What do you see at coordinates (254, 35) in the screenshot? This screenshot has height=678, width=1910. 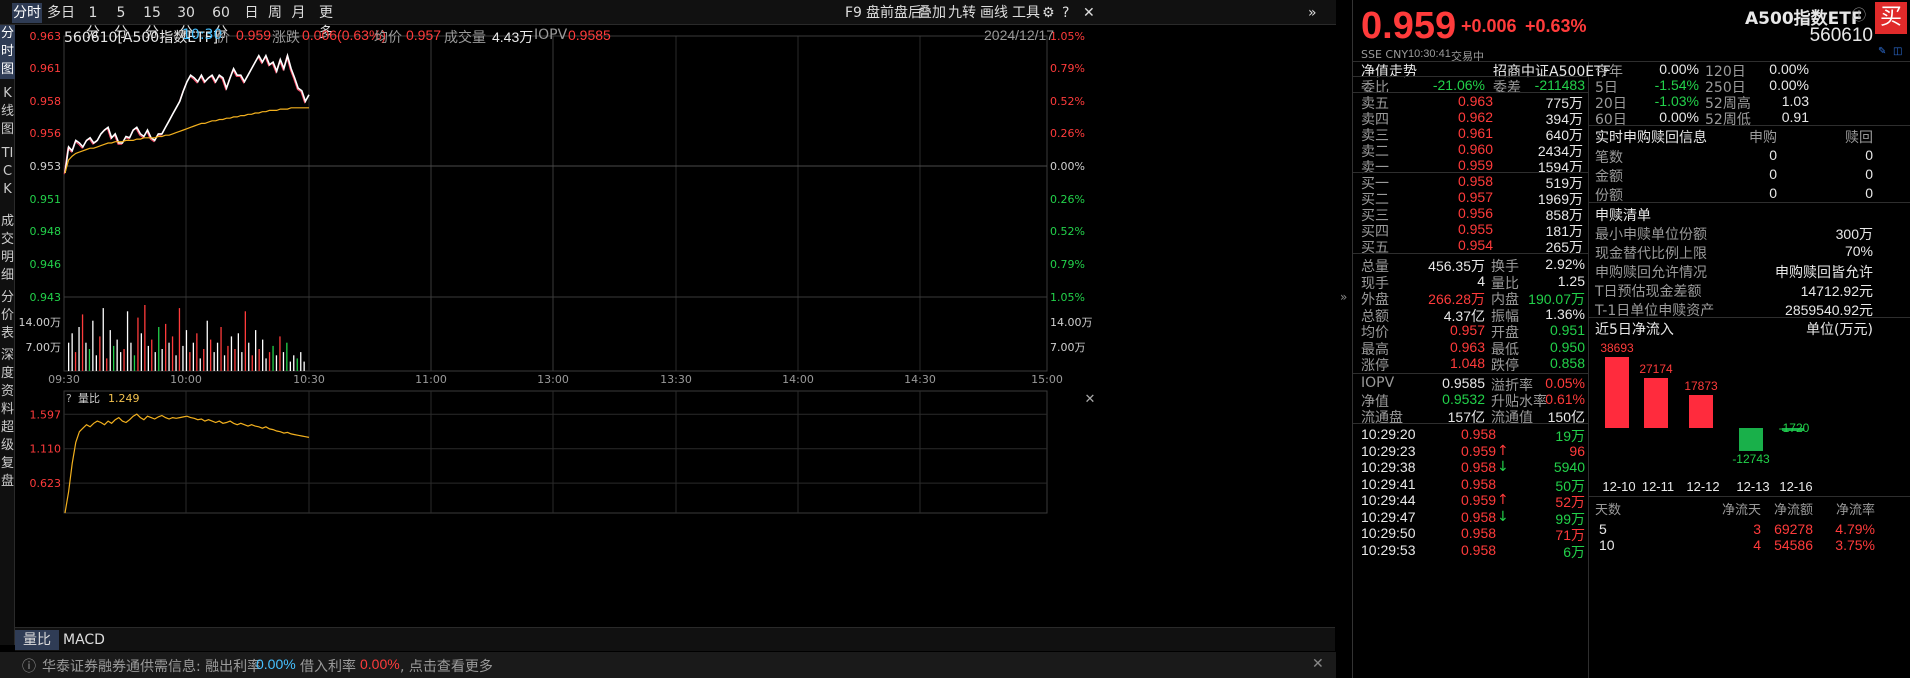 I see `info-price: 0.959` at bounding box center [254, 35].